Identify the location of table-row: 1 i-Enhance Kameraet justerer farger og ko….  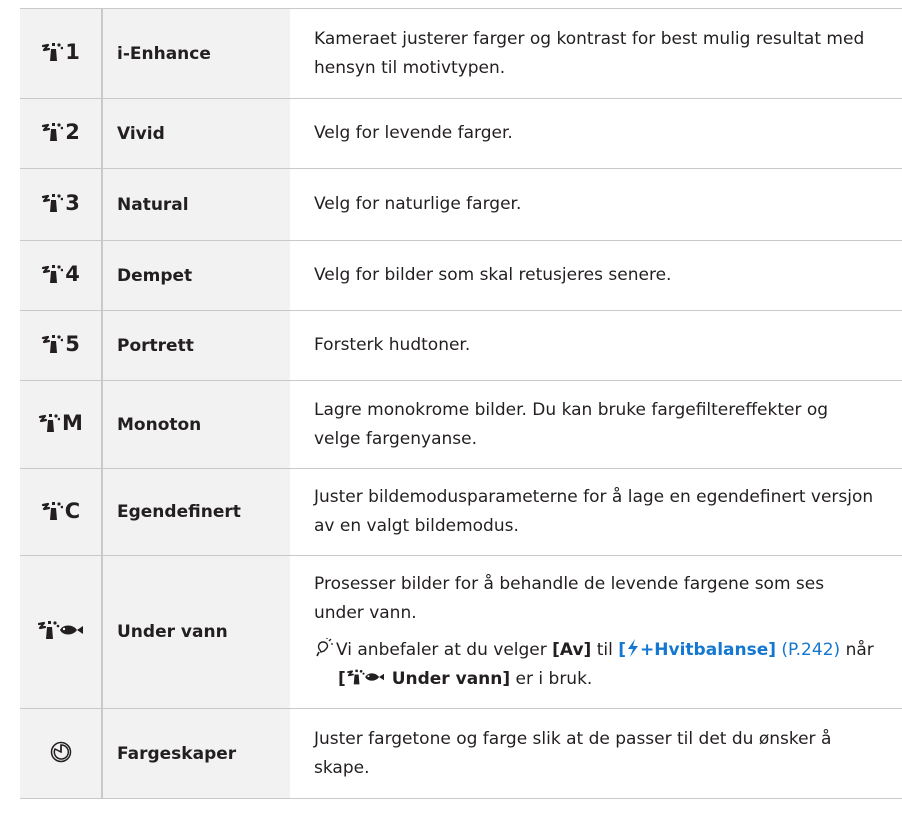
(461, 53).